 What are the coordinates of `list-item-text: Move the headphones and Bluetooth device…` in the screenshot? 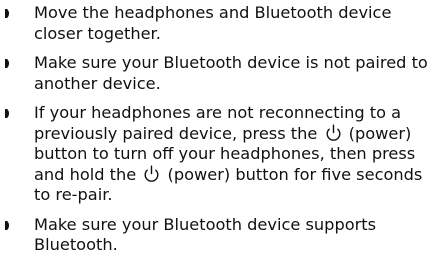 It's located at (213, 23).